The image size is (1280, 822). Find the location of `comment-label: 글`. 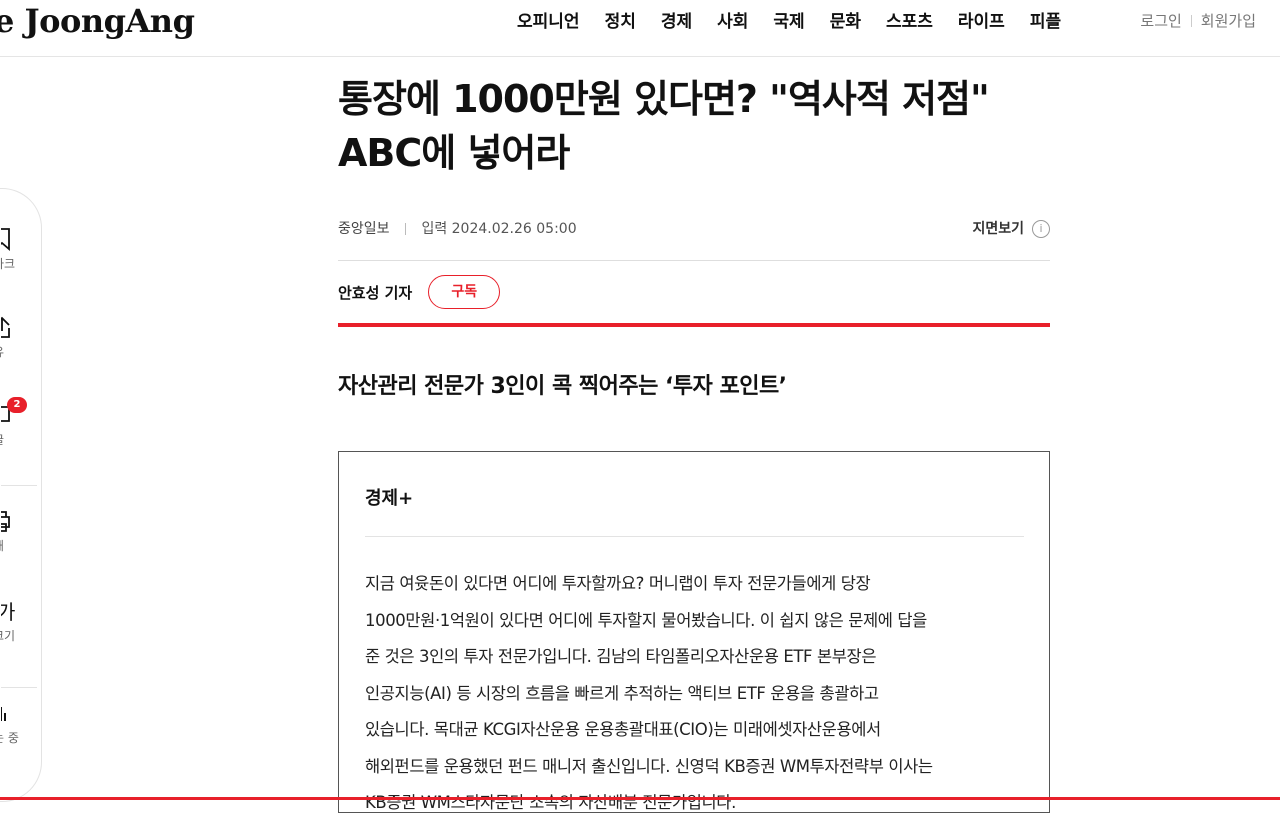

comment-label: 글 is located at coordinates (20, 439).